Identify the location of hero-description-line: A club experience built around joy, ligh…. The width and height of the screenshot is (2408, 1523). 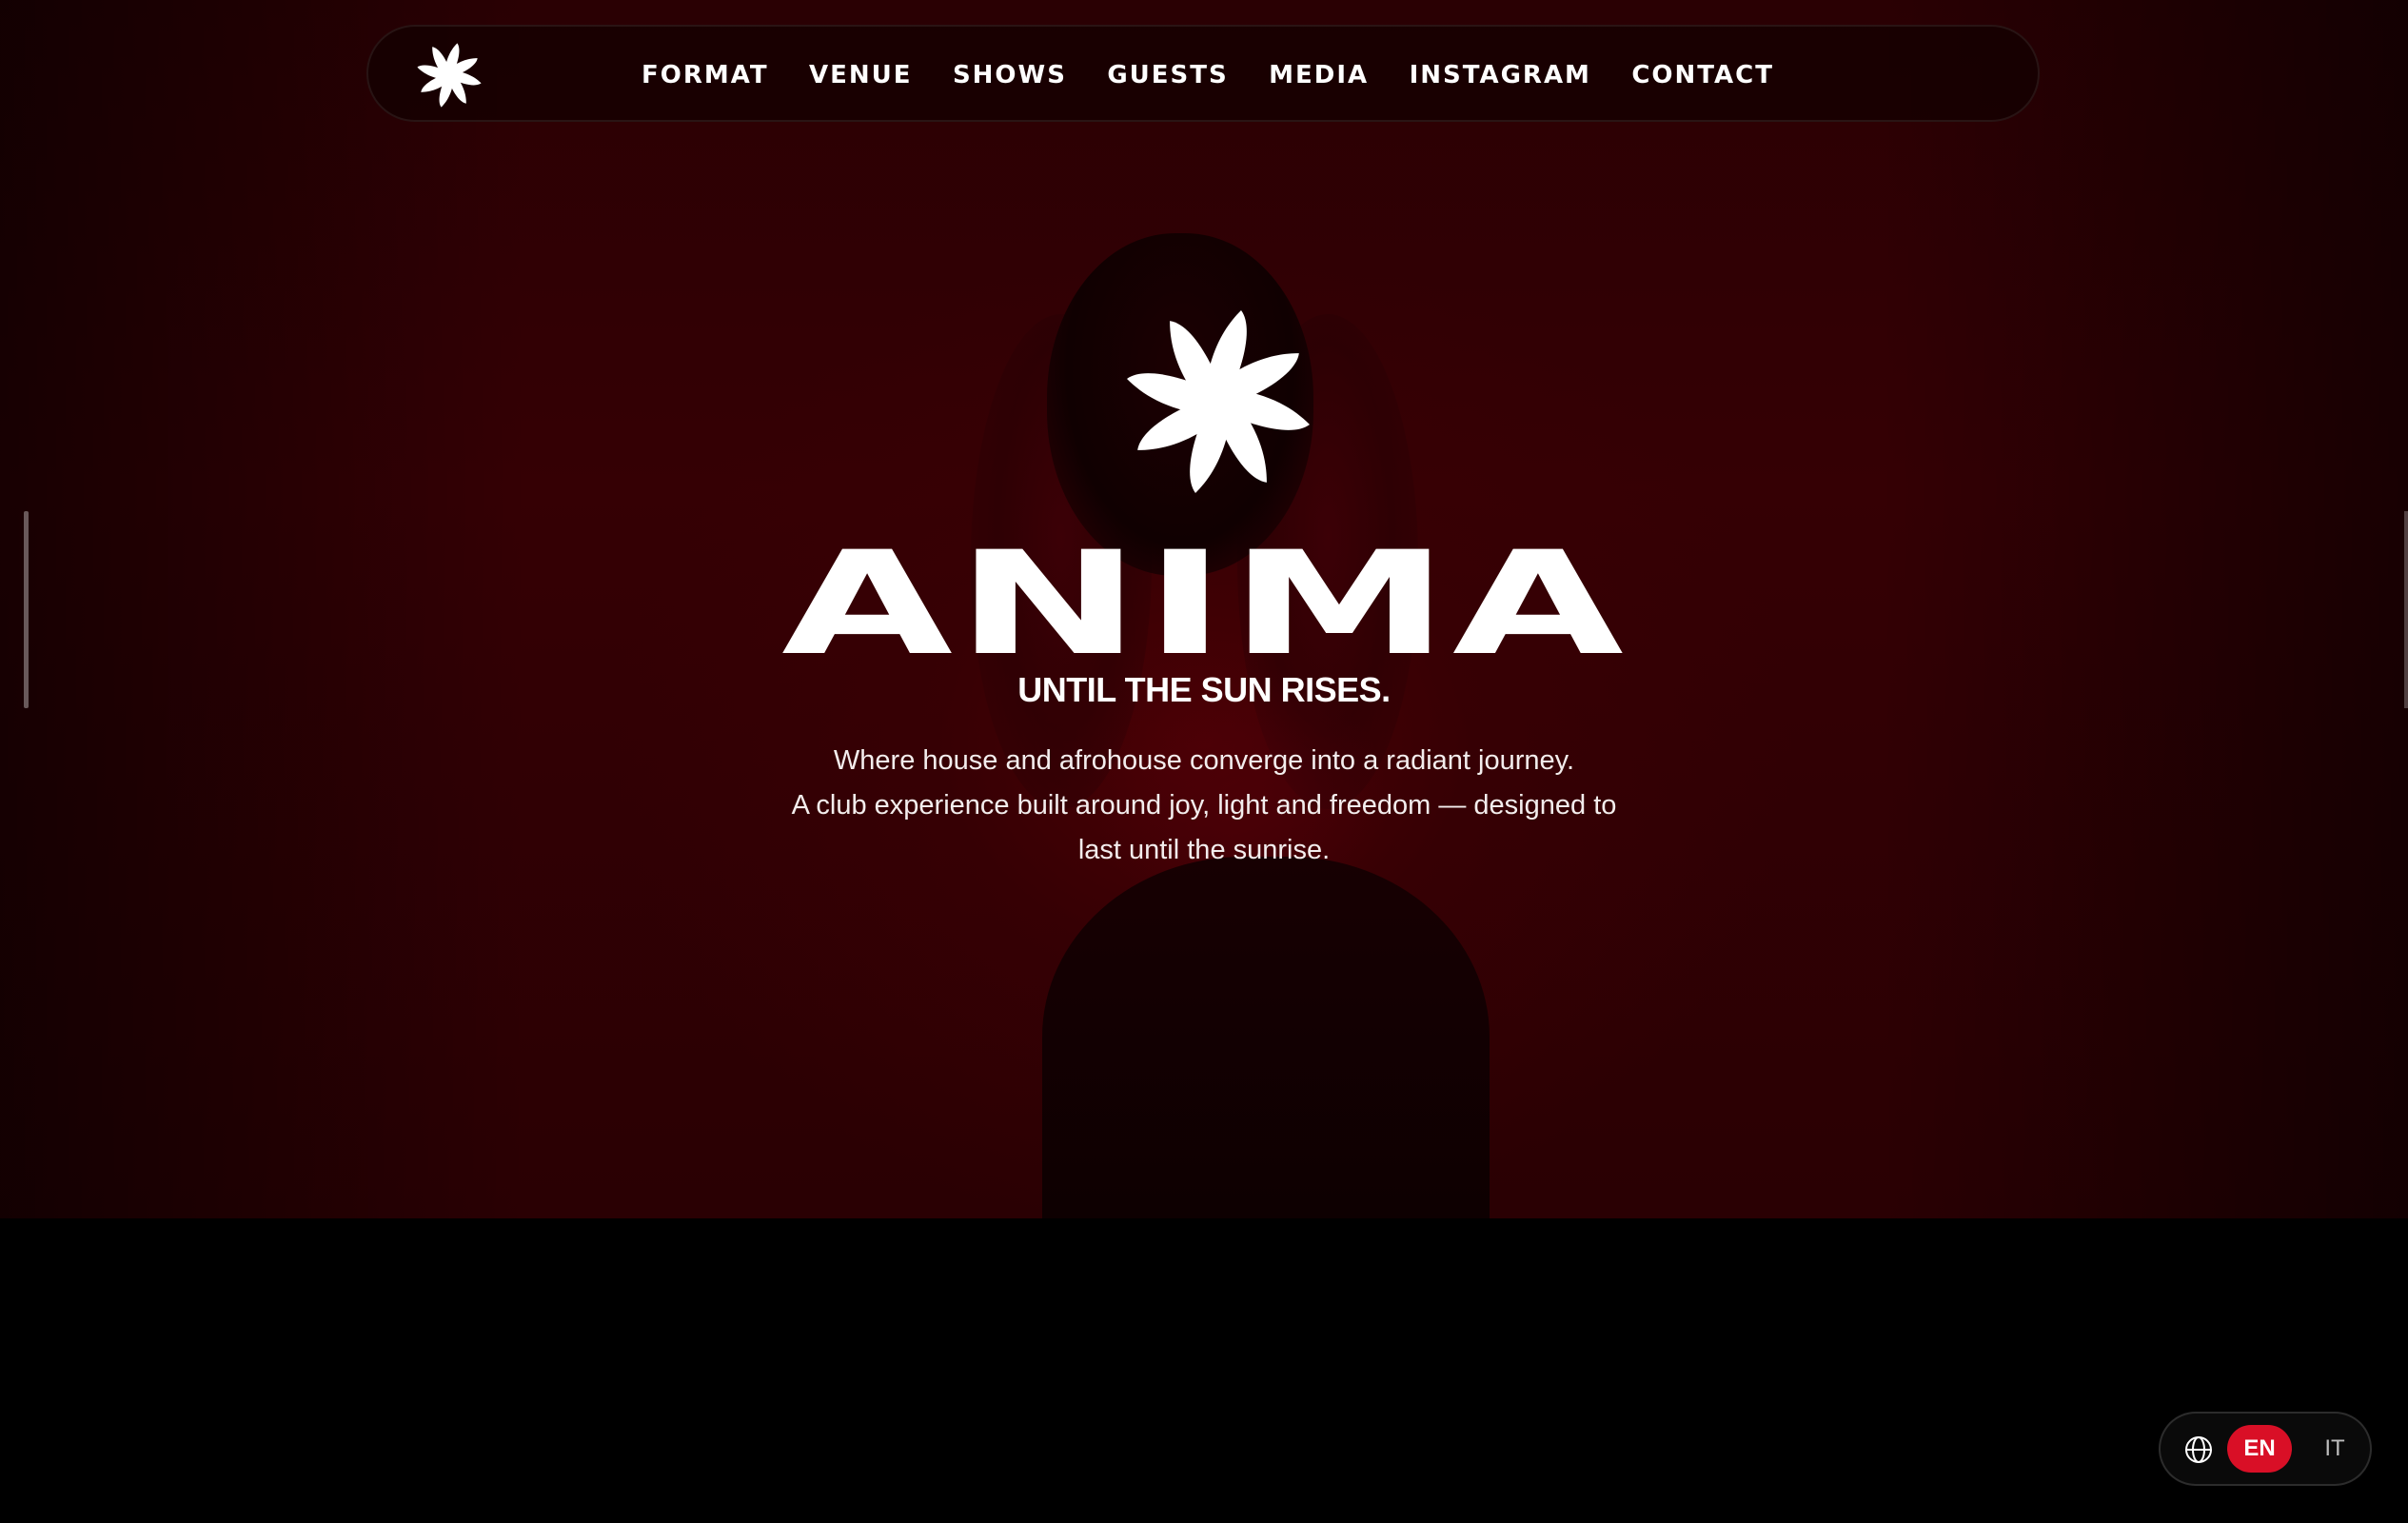
(1204, 806).